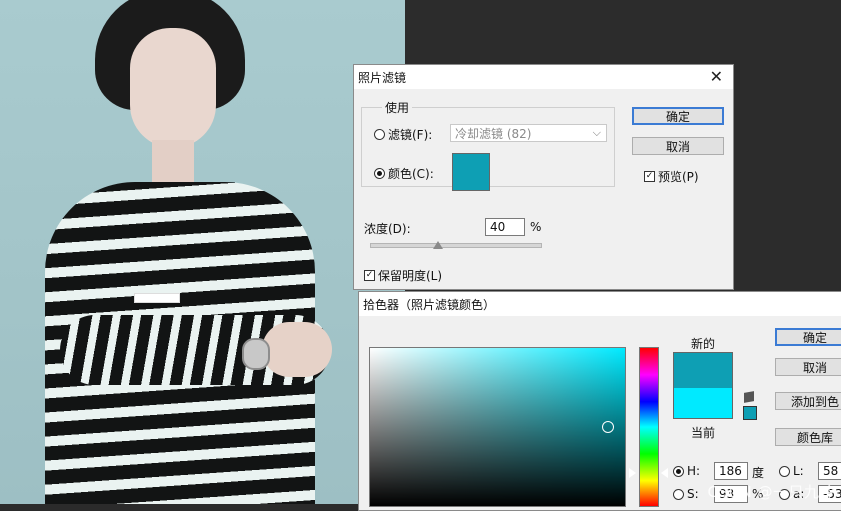 Image resolution: width=841 pixels, height=511 pixels. I want to click on density-label: 浓度(D):, so click(387, 229).